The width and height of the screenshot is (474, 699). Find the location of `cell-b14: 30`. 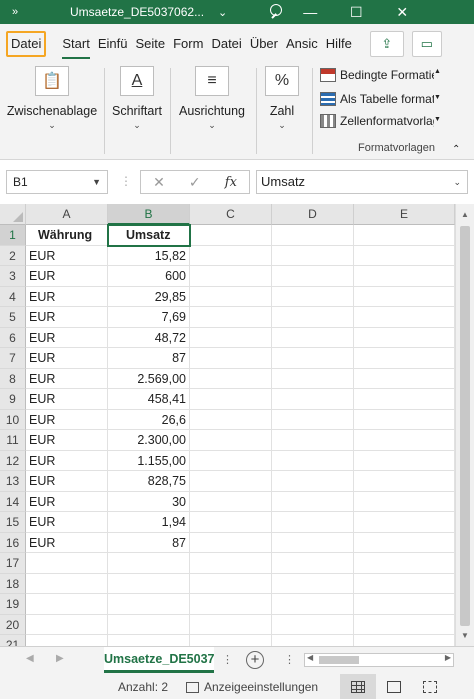

cell-b14: 30 is located at coordinates (149, 501).